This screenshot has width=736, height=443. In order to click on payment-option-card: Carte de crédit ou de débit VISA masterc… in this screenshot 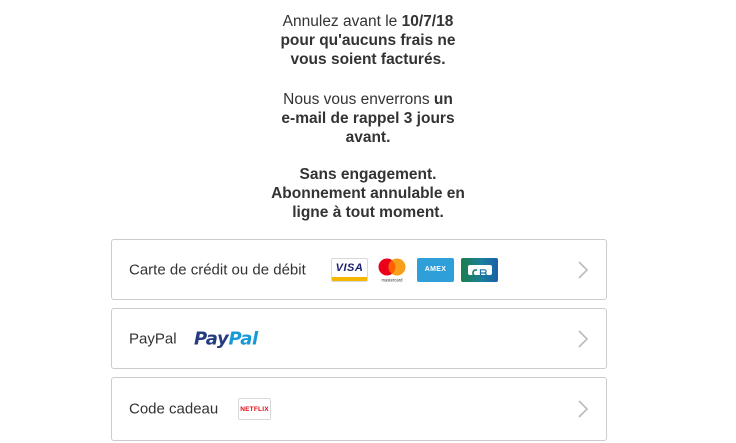, I will do `click(359, 269)`.